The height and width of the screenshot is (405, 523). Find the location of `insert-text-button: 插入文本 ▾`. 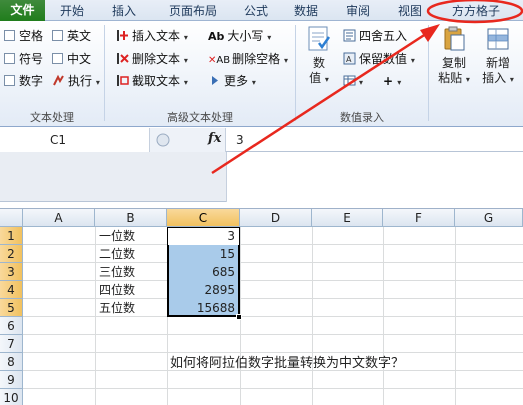

insert-text-button: 插入文本 ▾ is located at coordinates (152, 36).